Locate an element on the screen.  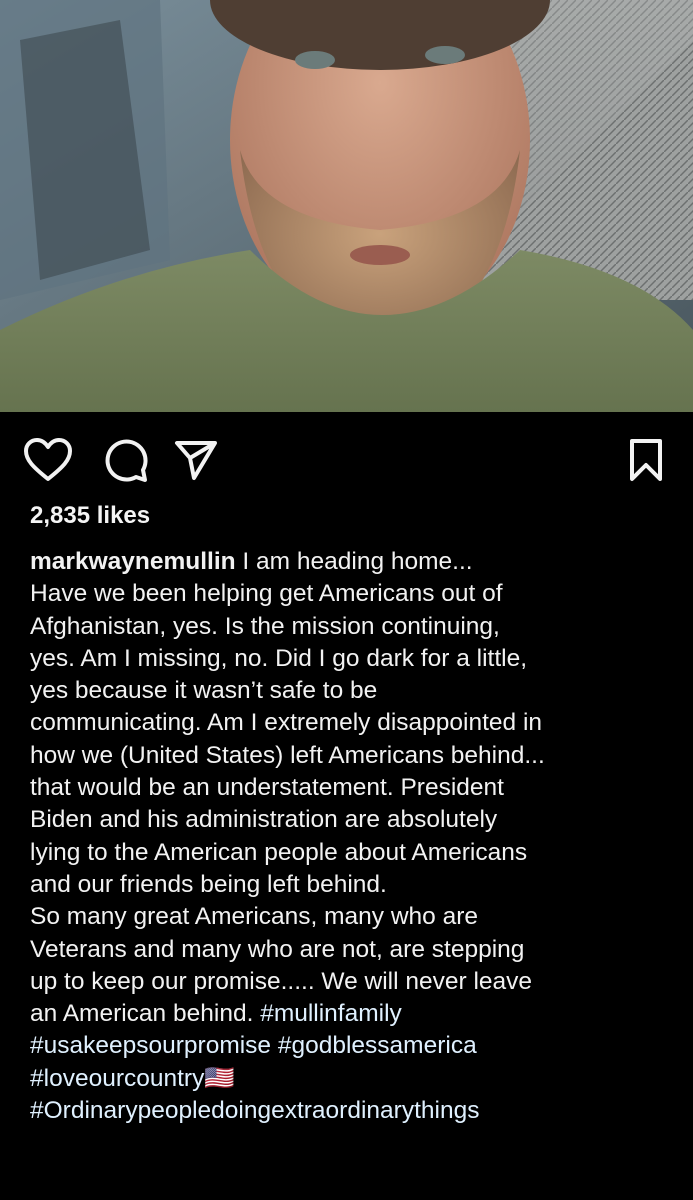
comment-button is located at coordinates (126, 460).